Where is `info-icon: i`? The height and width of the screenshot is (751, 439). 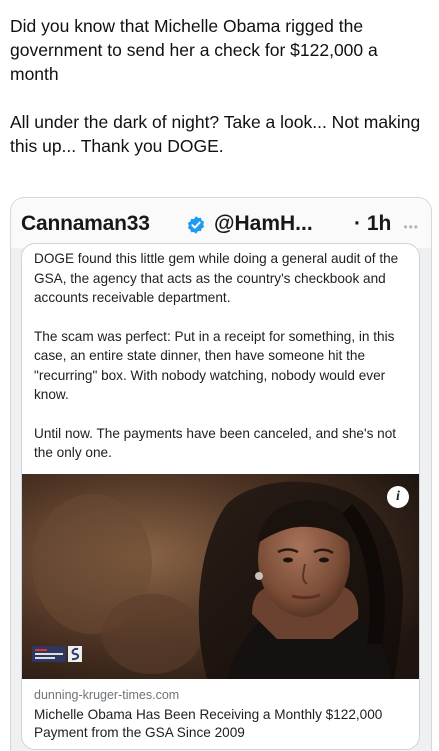 info-icon: i is located at coordinates (398, 497).